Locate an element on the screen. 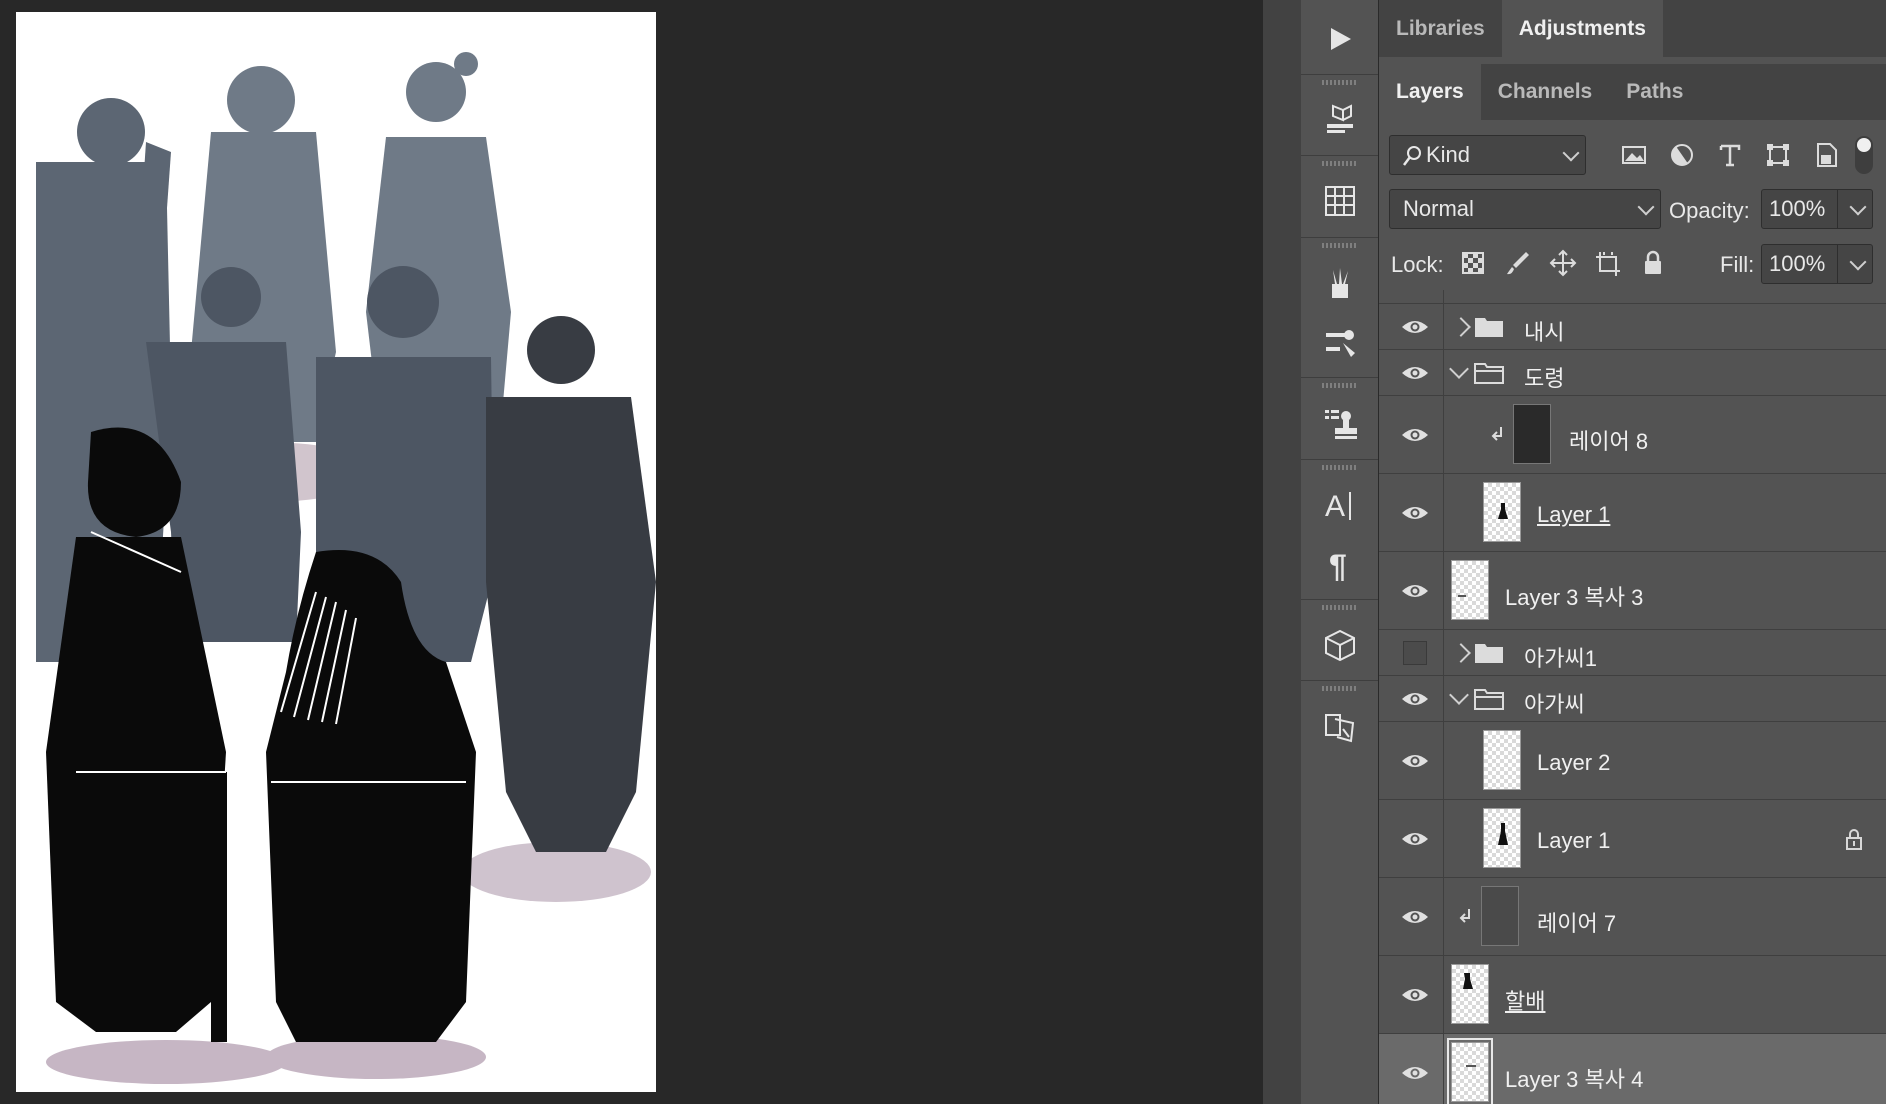 The width and height of the screenshot is (1886, 1104). brush-icon is located at coordinates (1518, 263).